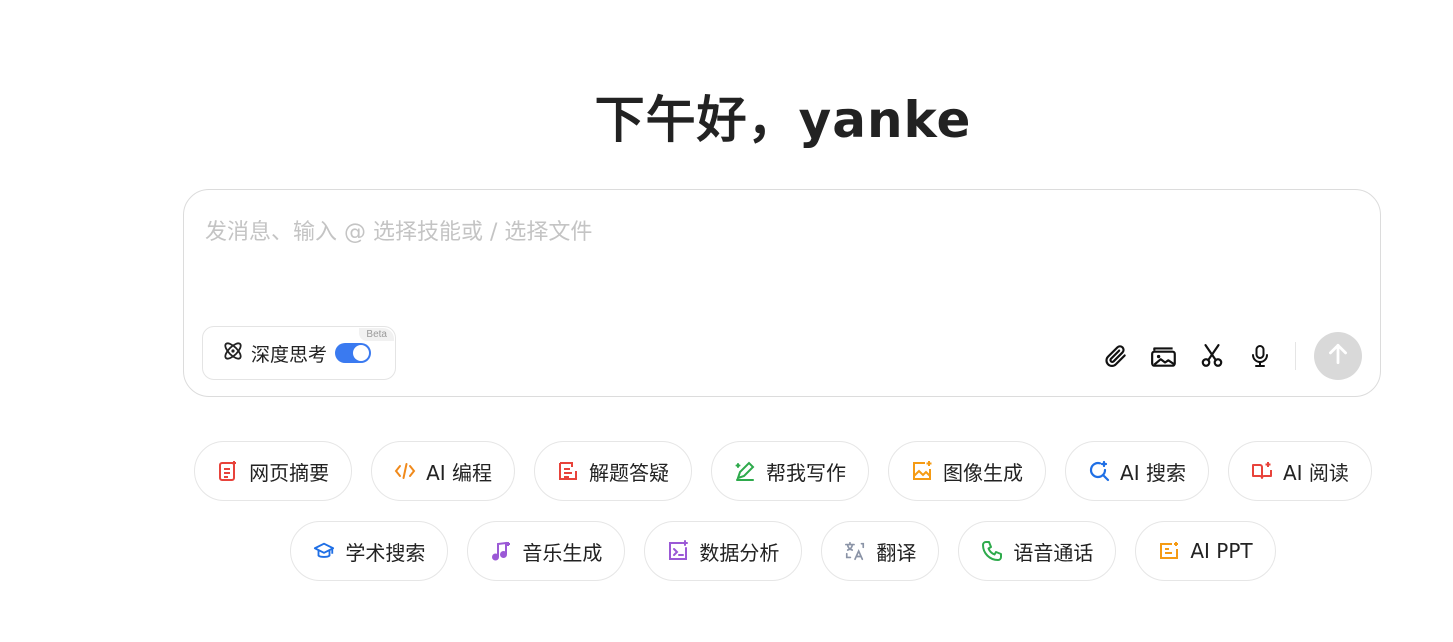 The width and height of the screenshot is (1453, 642). I want to click on skill-chip-writing: 帮我写作, so click(790, 471).